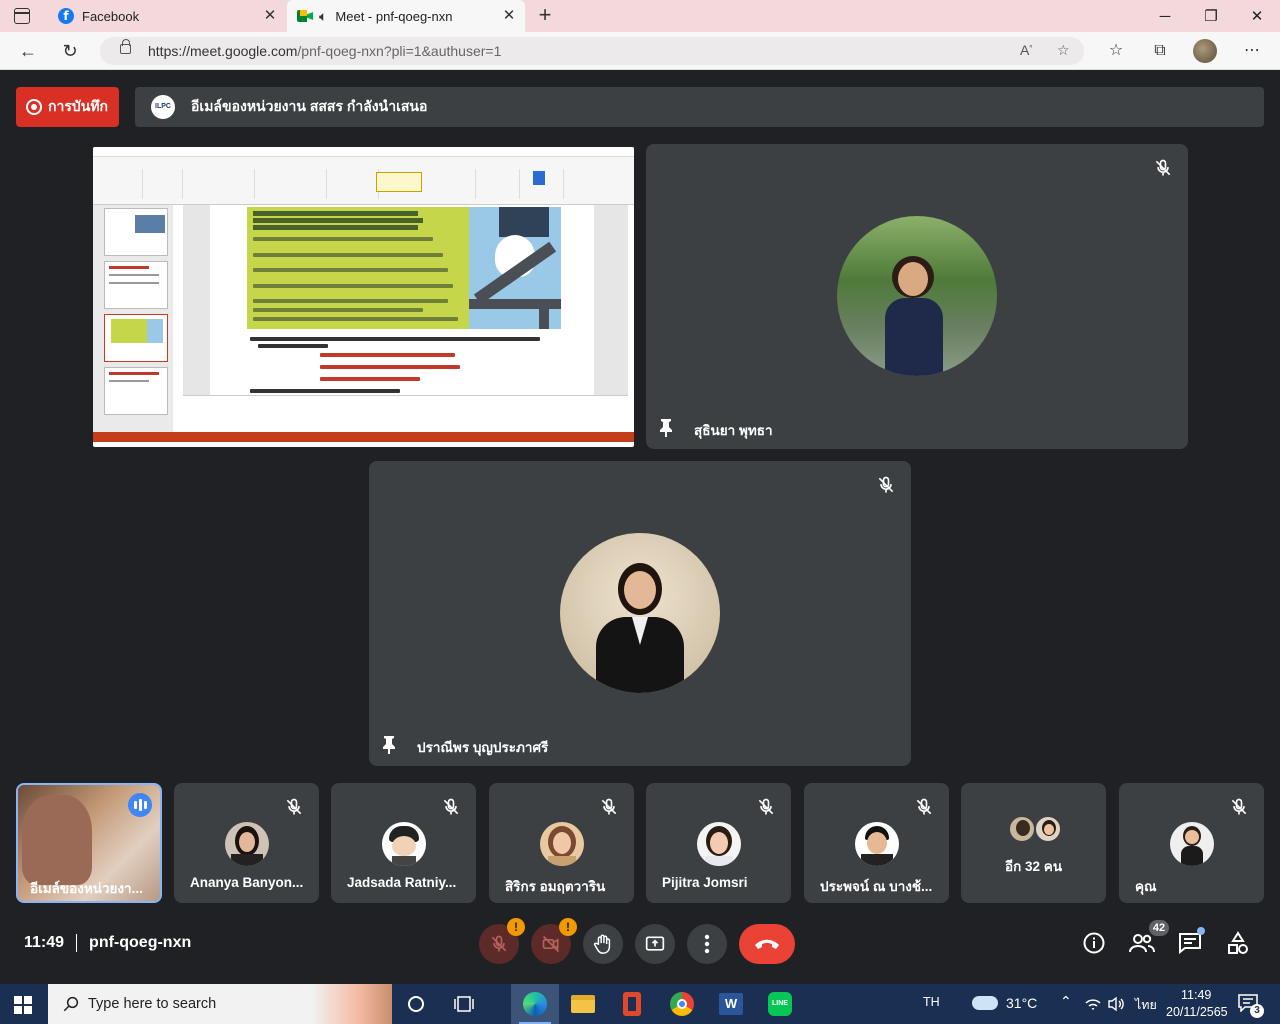 The height and width of the screenshot is (1024, 1280). What do you see at coordinates (1026, 50) in the screenshot?
I see `read-aloud-icon: Aⁿ` at bounding box center [1026, 50].